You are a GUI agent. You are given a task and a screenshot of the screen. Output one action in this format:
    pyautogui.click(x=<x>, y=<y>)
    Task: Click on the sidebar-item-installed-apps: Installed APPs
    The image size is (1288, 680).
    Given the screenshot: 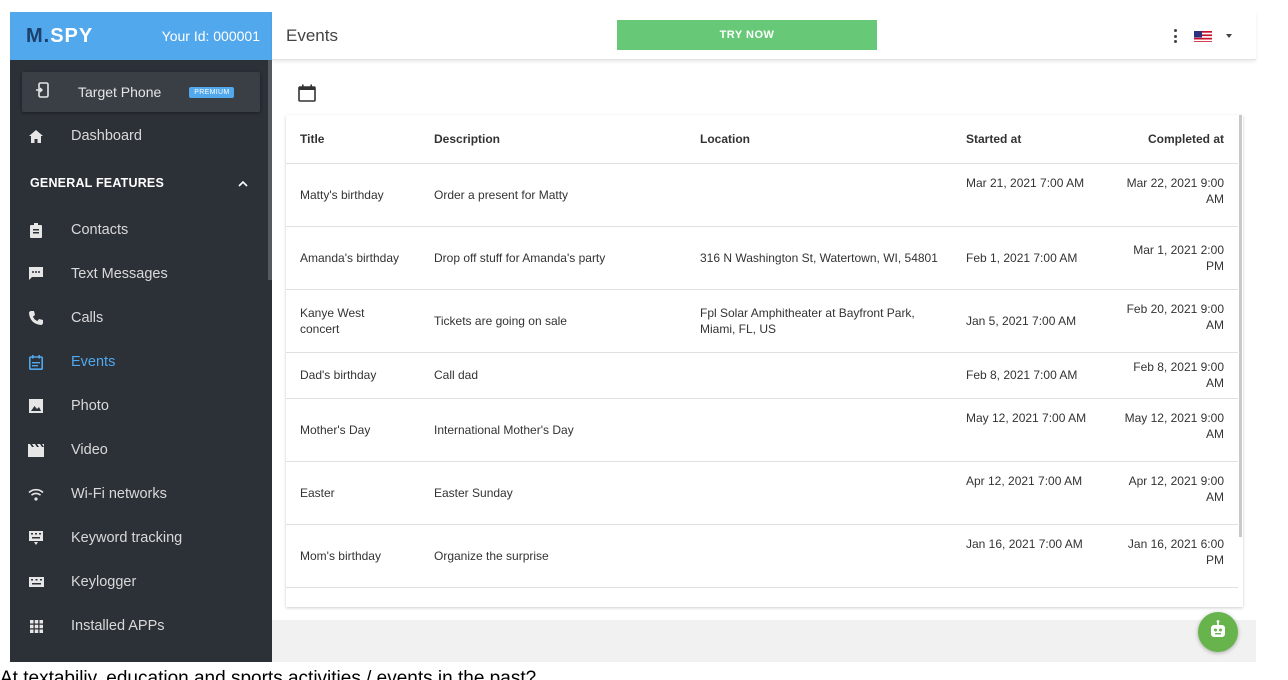 What is the action you would take?
    pyautogui.click(x=141, y=626)
    